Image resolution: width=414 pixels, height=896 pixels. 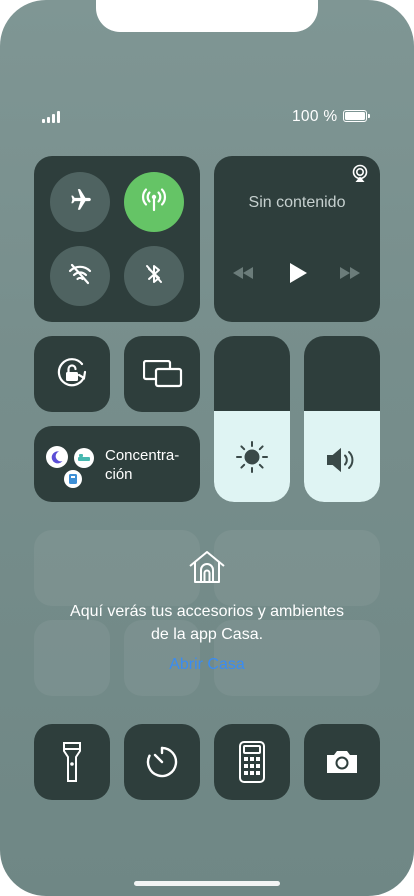 What do you see at coordinates (142, 465) in the screenshot?
I see `focus-label: Concentra- ción` at bounding box center [142, 465].